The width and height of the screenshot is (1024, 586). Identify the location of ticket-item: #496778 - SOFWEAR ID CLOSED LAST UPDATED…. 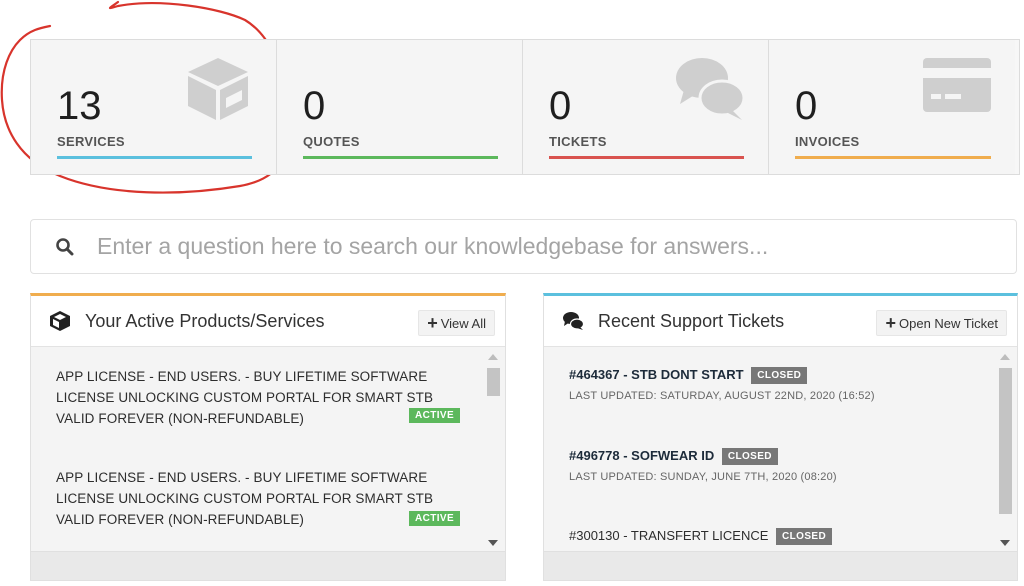
(703, 465).